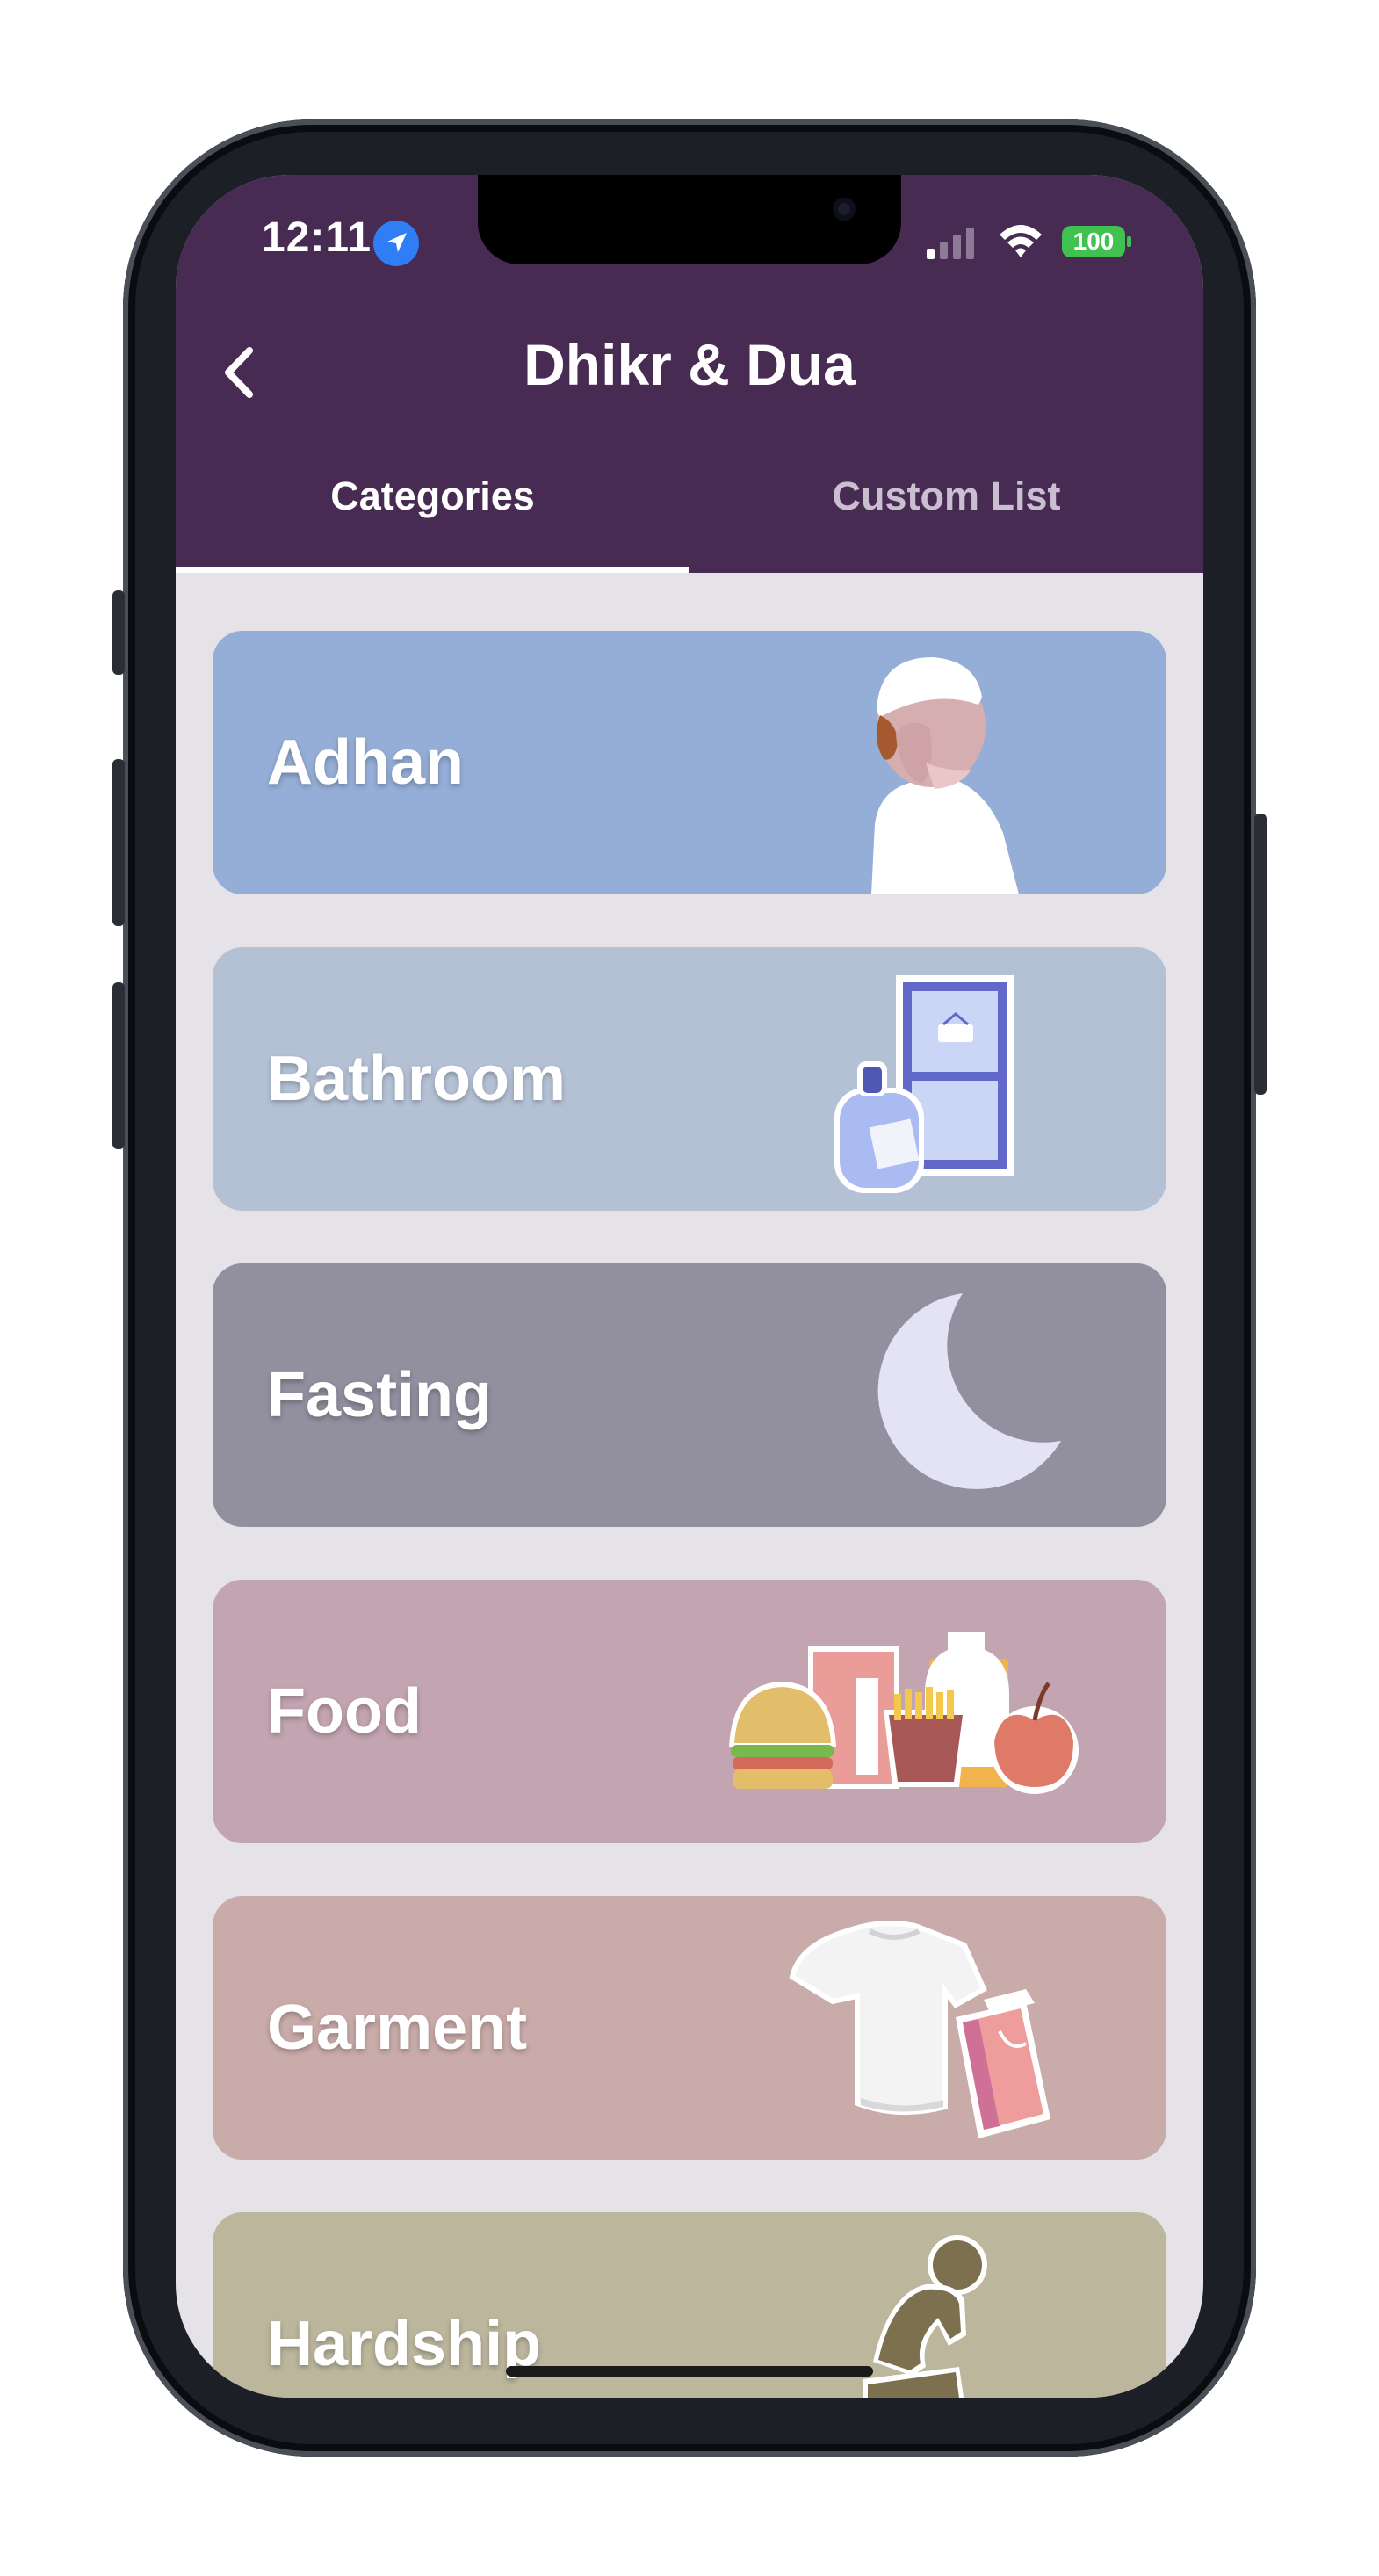  What do you see at coordinates (404, 2344) in the screenshot?
I see `category-label: Hardship` at bounding box center [404, 2344].